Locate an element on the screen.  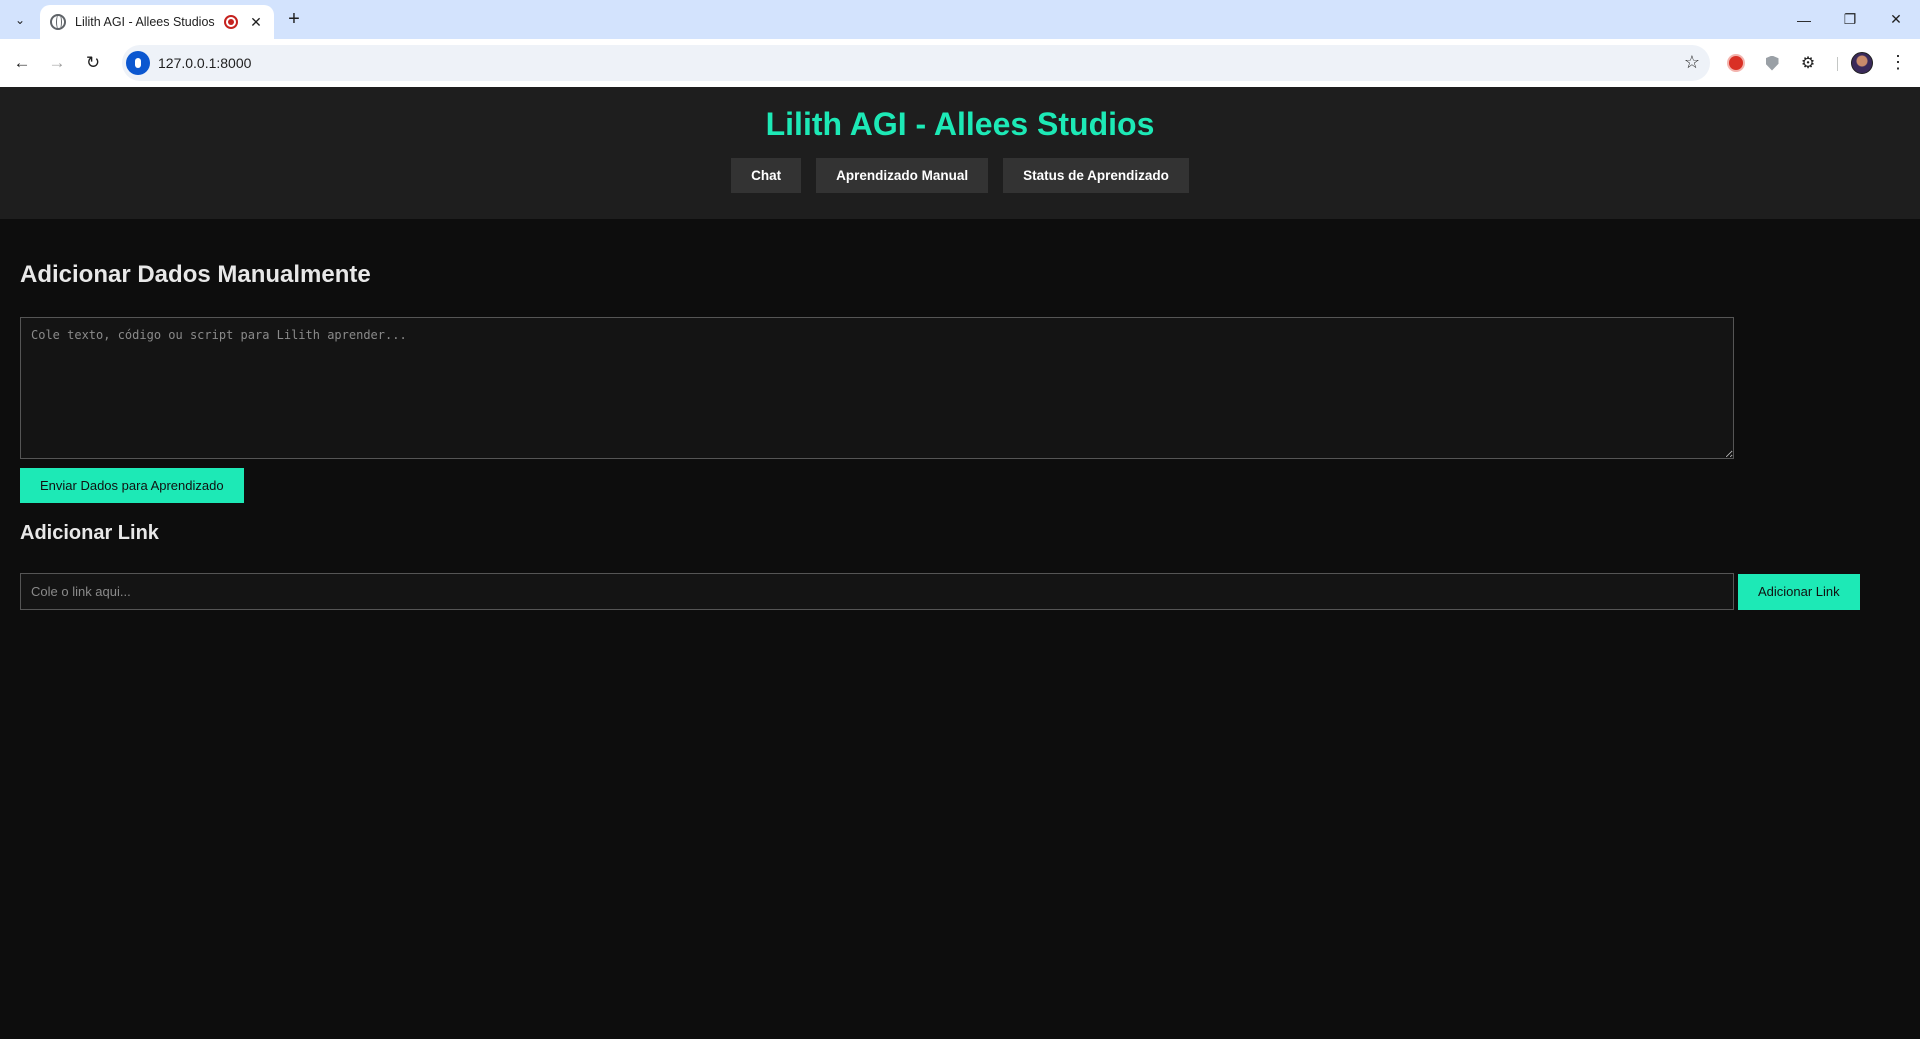
minimize-icon: — is located at coordinates (1804, 19).